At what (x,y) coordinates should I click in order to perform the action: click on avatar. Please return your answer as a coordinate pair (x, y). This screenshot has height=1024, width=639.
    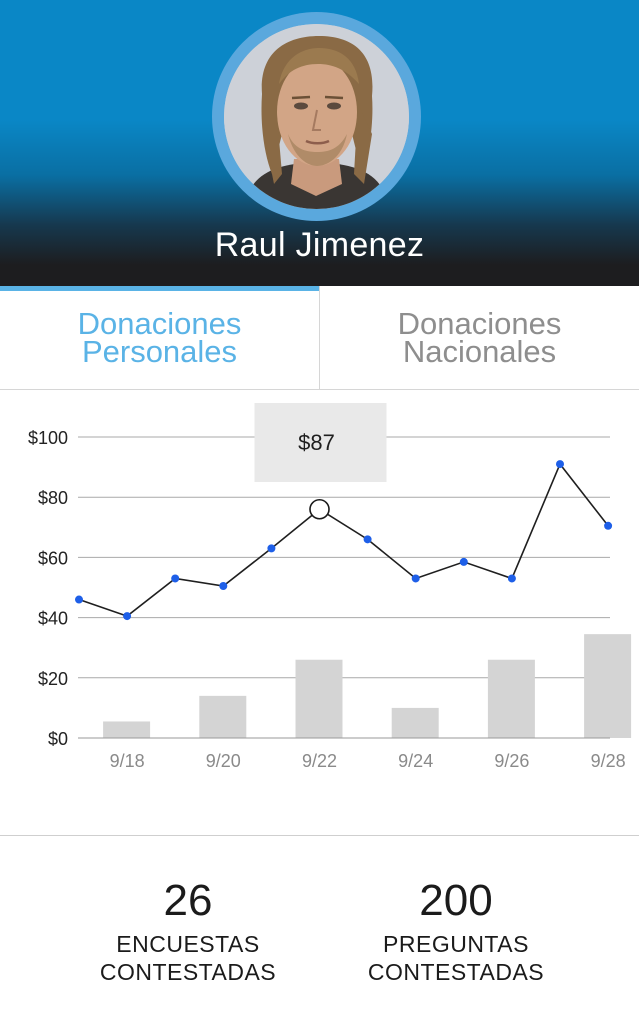
    Looking at the image, I should click on (316, 116).